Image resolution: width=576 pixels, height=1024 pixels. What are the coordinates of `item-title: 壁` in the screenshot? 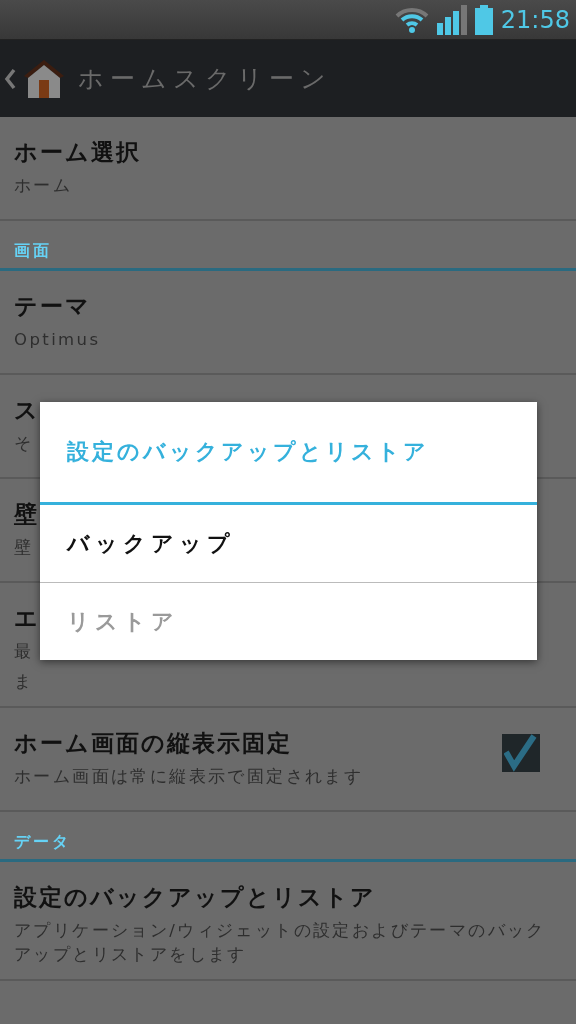 It's located at (26, 514).